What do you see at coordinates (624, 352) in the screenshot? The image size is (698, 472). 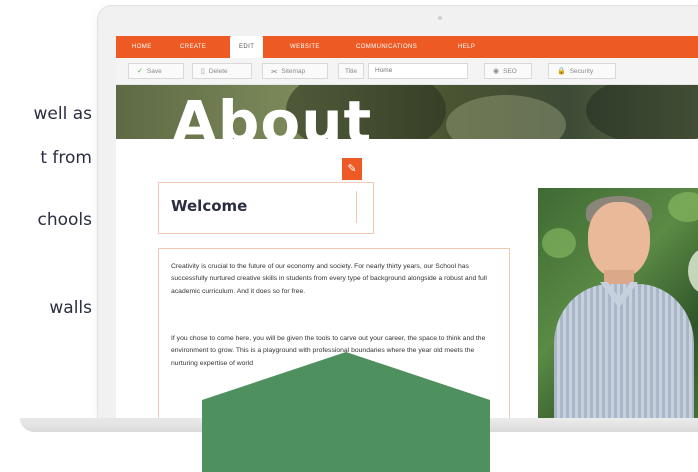 I see `photo-person-shirt` at bounding box center [624, 352].